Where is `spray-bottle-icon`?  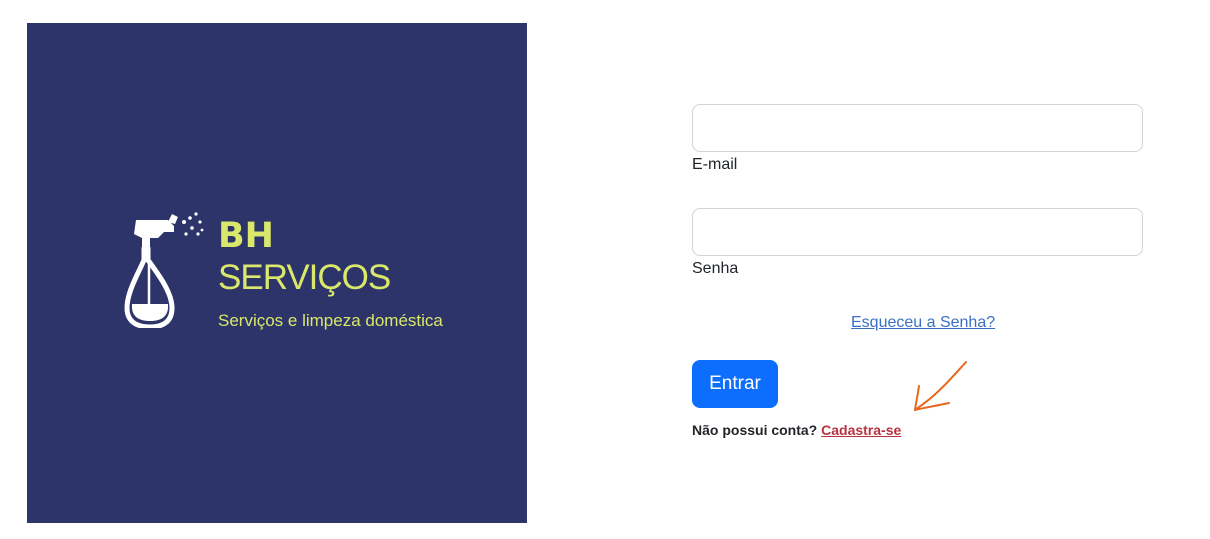 spray-bottle-icon is located at coordinates (164, 270).